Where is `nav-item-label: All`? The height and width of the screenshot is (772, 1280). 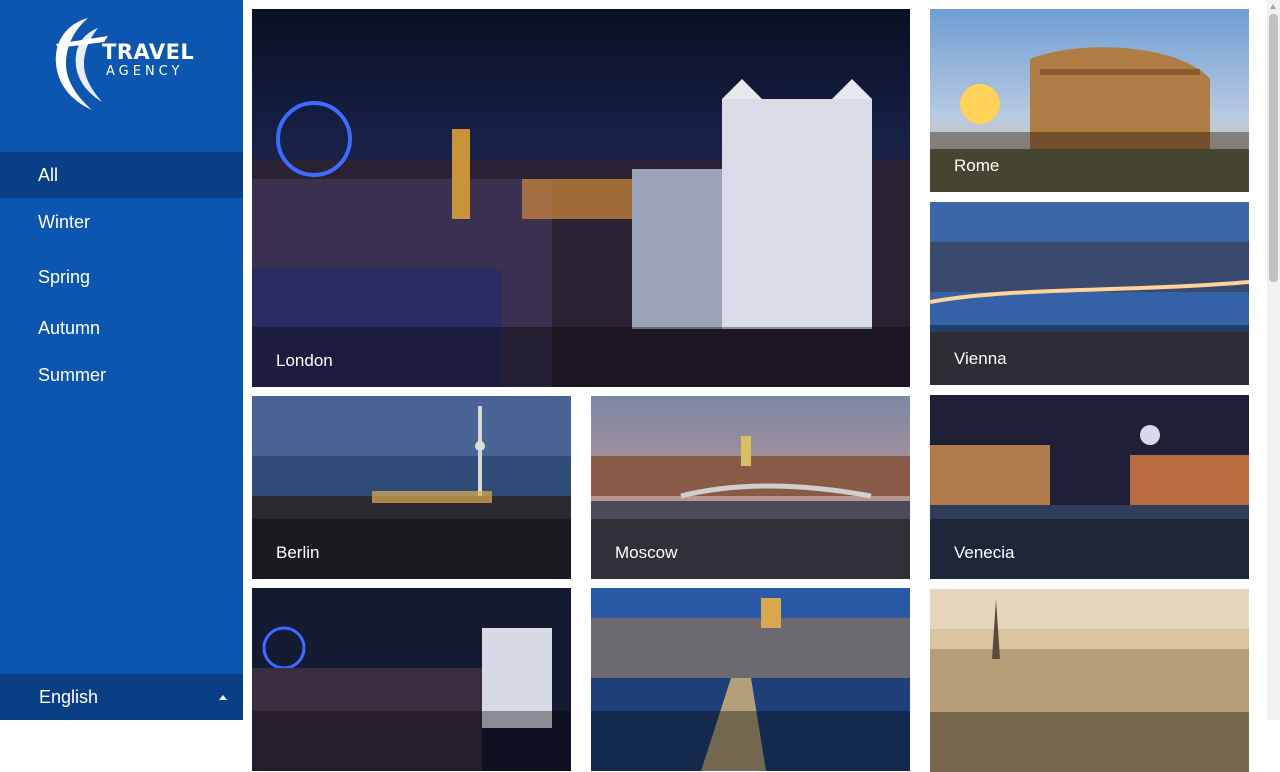
nav-item-label: All is located at coordinates (48, 175).